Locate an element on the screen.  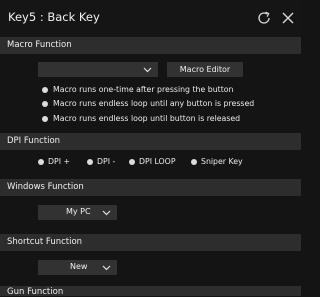
shortcut-function-header: Shortcut Function is located at coordinates (150, 242).